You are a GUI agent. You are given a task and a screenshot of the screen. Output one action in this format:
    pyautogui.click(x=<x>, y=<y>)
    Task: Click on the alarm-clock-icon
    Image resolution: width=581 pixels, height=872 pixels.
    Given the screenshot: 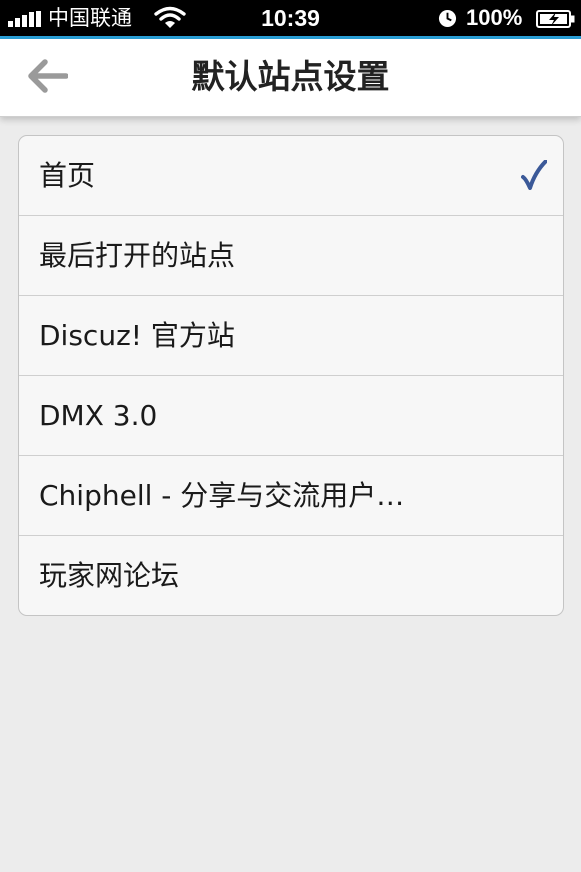 What is the action you would take?
    pyautogui.click(x=447, y=18)
    